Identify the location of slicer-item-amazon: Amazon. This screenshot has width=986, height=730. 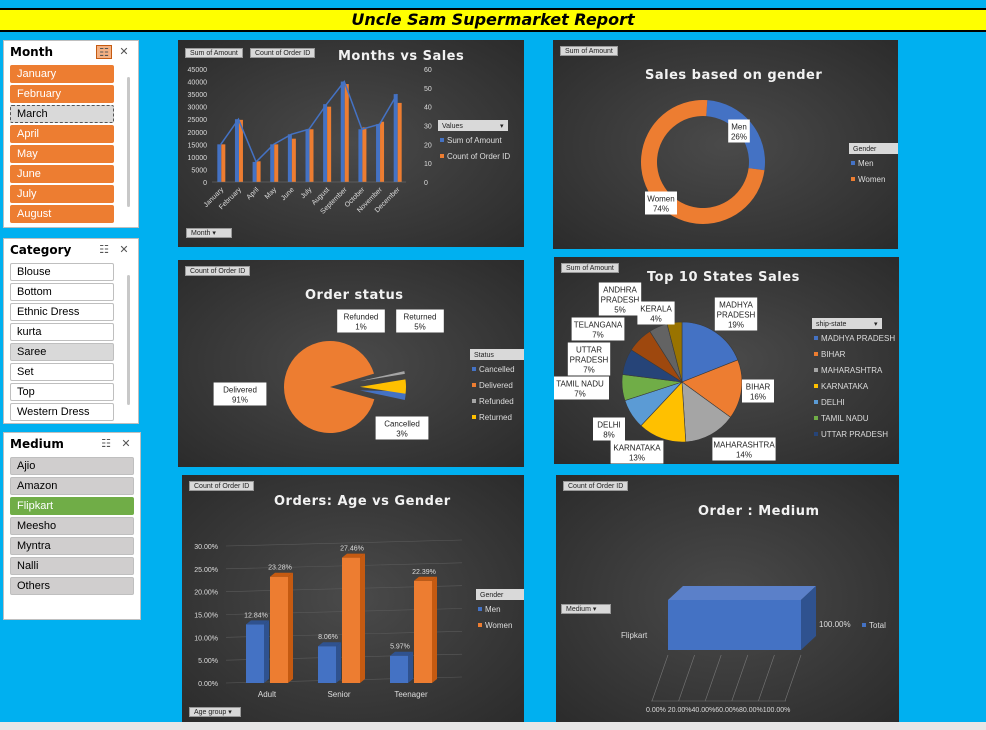
(72, 486).